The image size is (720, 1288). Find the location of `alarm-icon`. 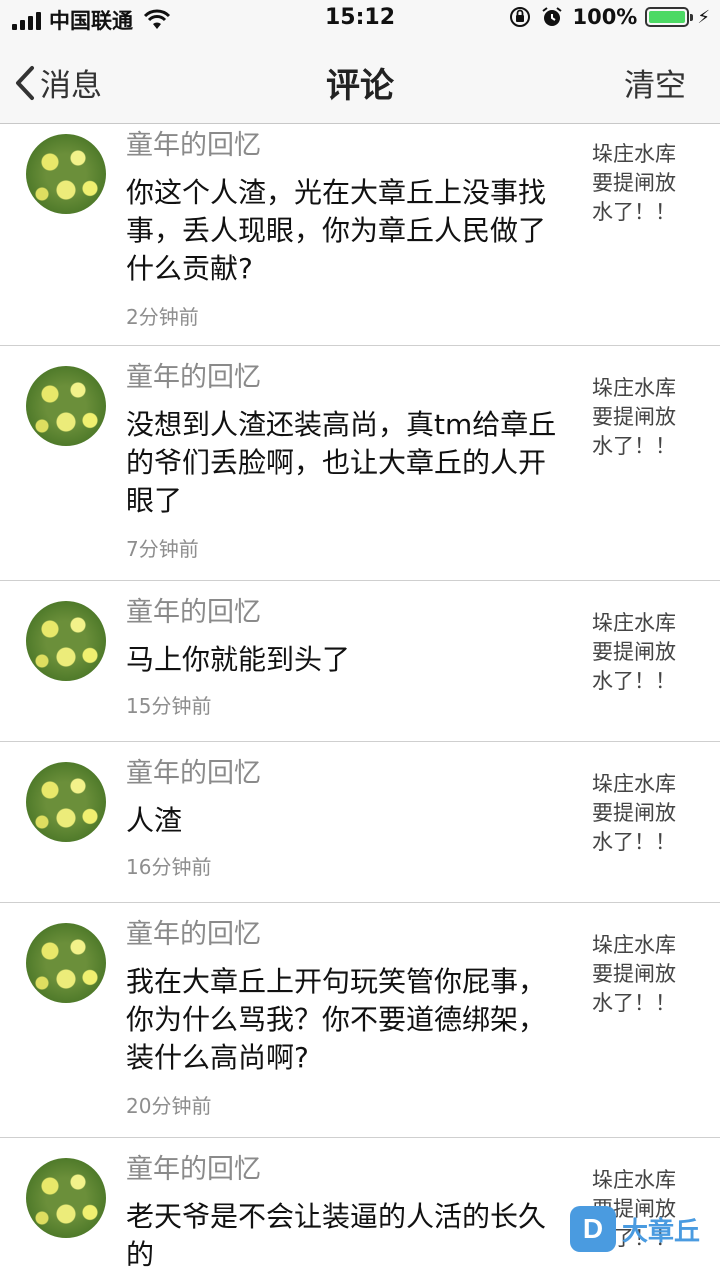

alarm-icon is located at coordinates (552, 16).